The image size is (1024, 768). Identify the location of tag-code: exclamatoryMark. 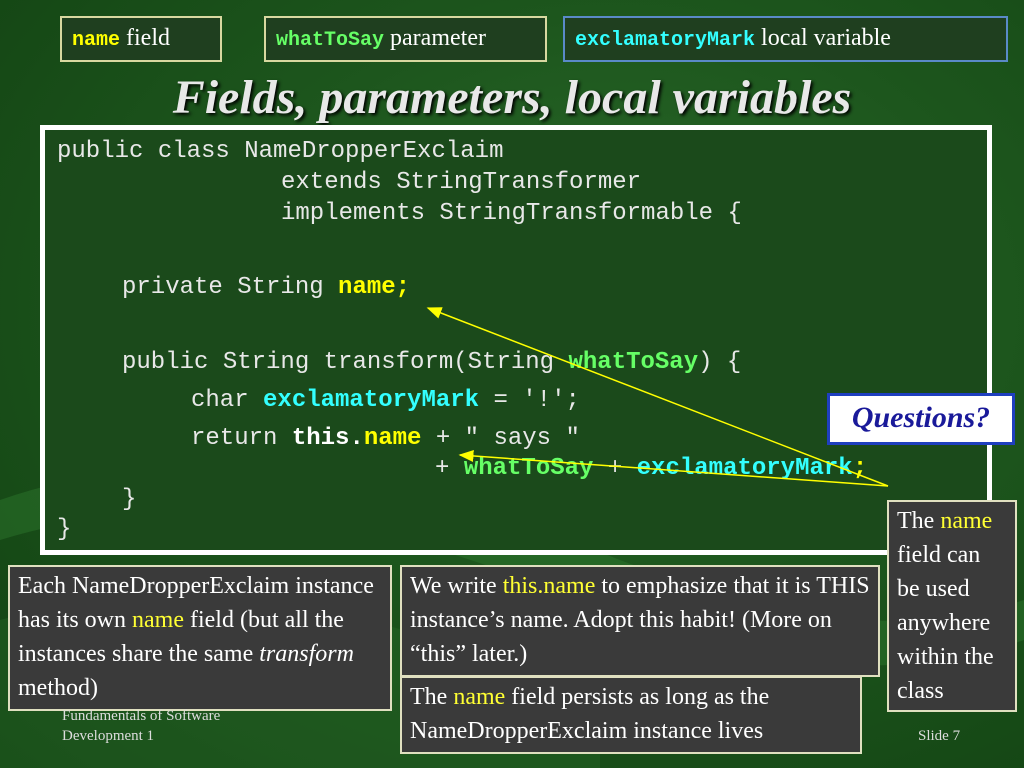
(665, 40).